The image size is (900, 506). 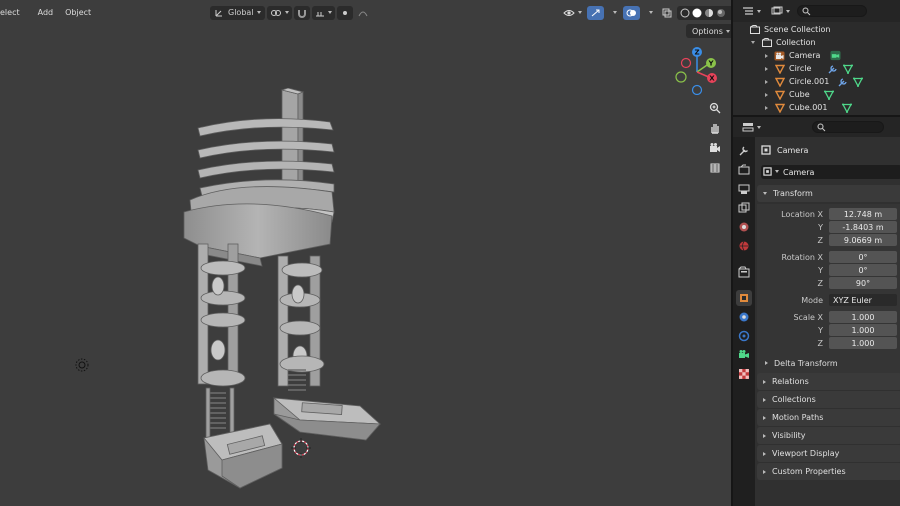 What do you see at coordinates (649, 13) in the screenshot?
I see `overlays-dropdown` at bounding box center [649, 13].